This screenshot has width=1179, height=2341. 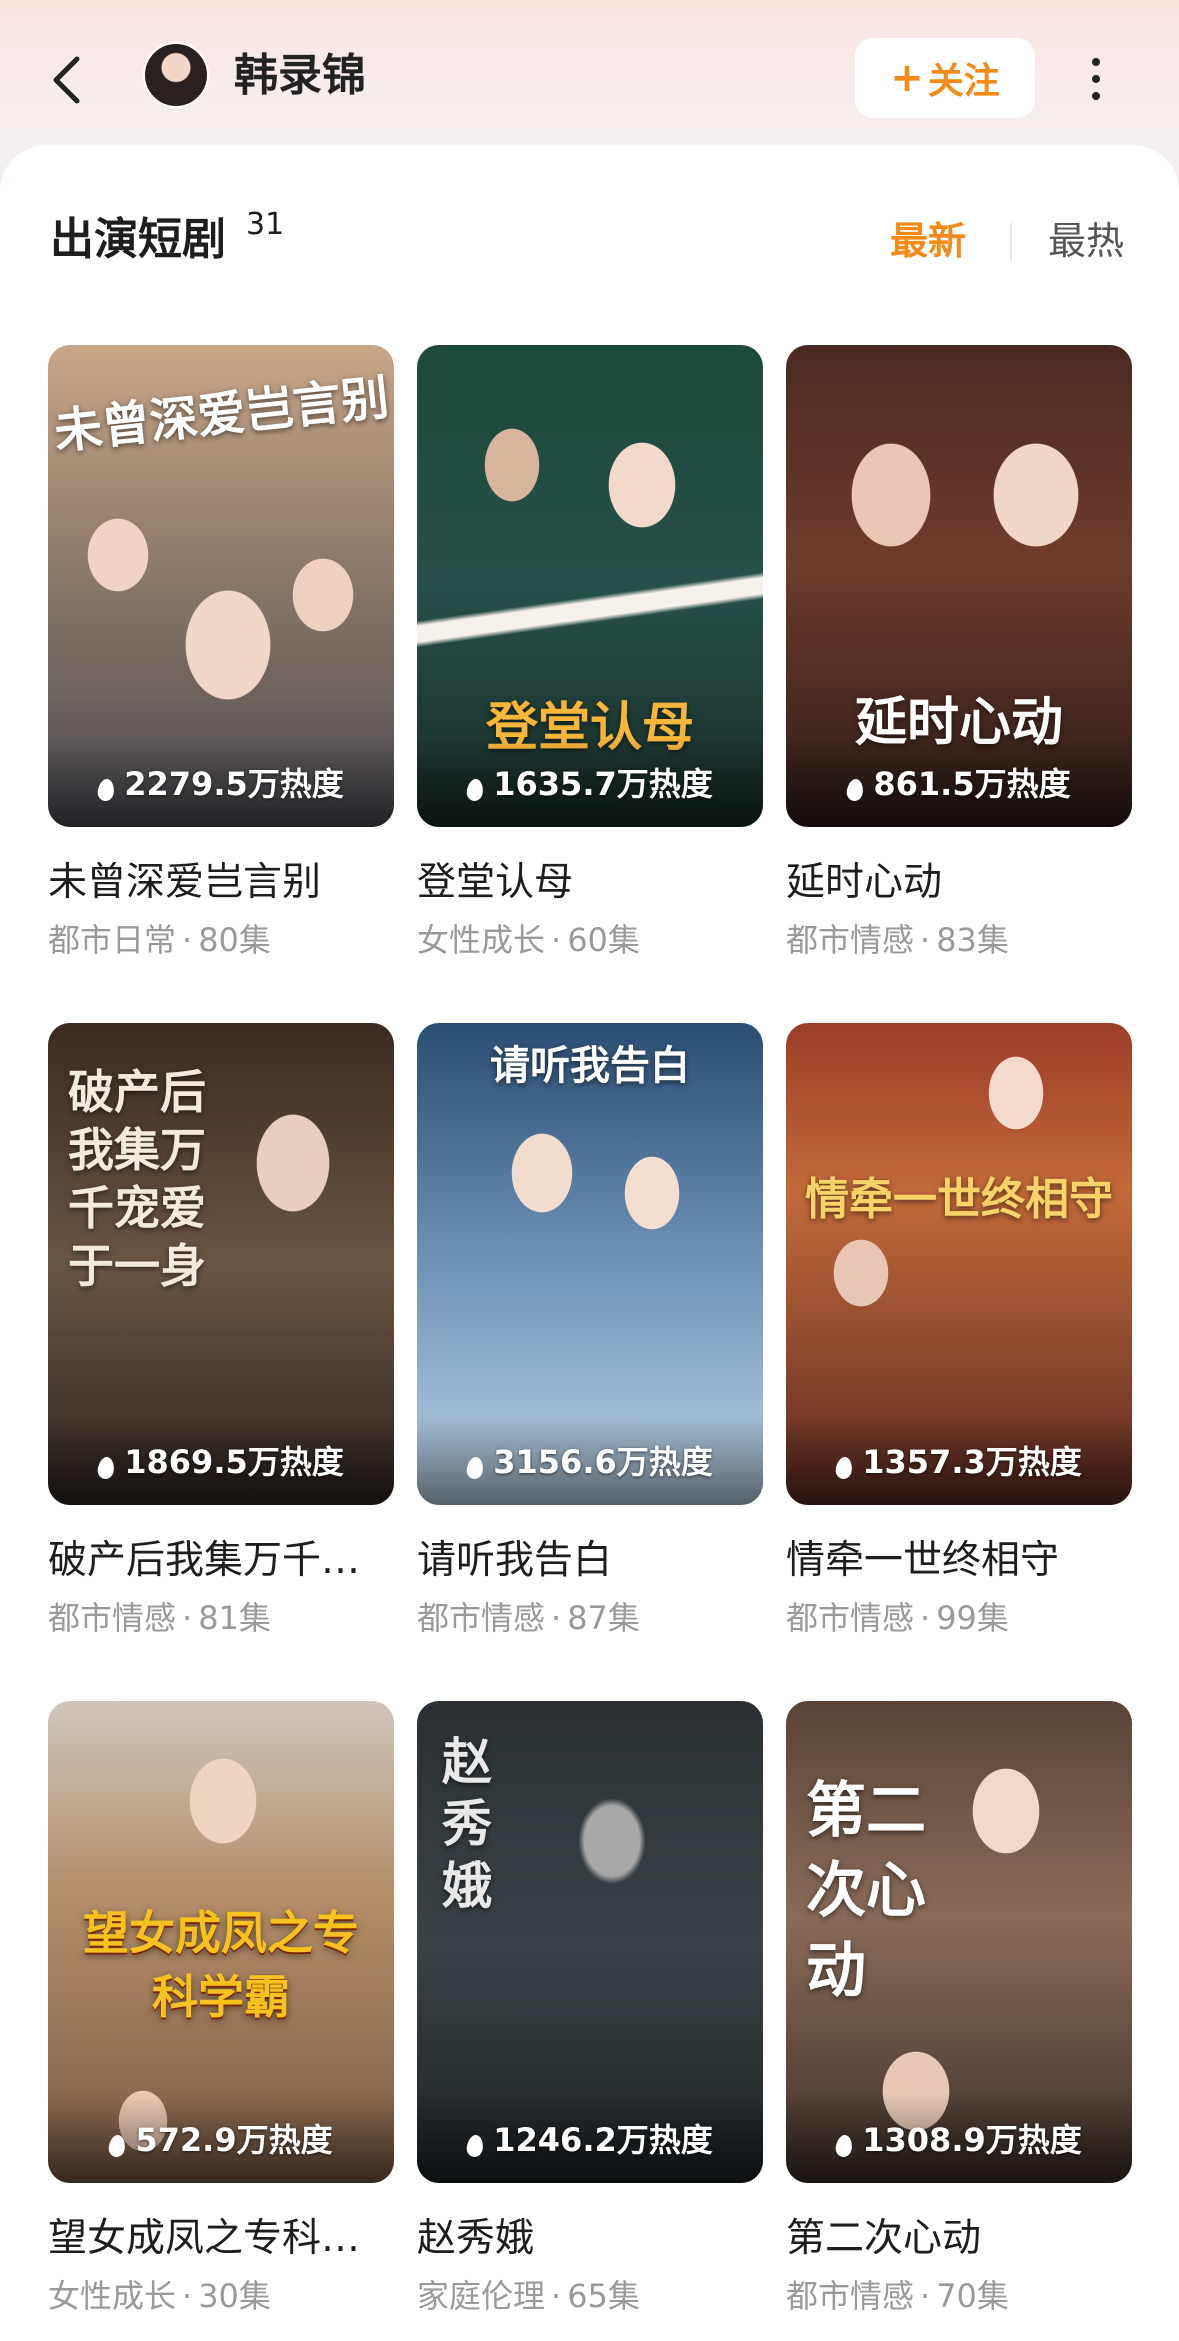 I want to click on drama-card: 赵秀娥 1246.2万热度 赵秀娥 家庭伦理 · 65集, so click(x=590, y=2021).